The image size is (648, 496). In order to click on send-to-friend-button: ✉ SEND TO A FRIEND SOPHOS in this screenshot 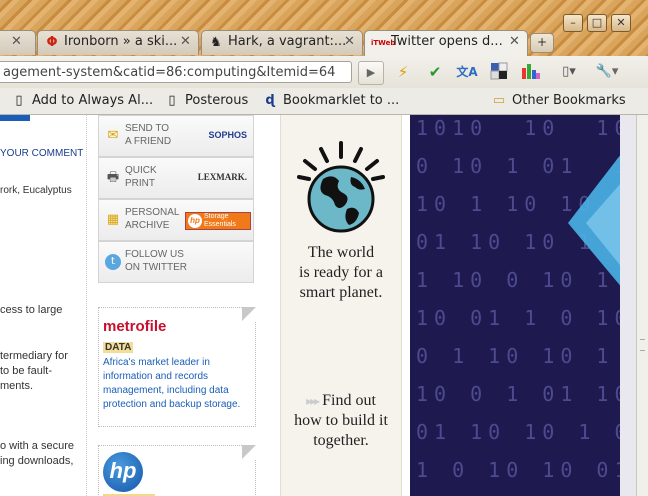, I will do `click(176, 136)`.